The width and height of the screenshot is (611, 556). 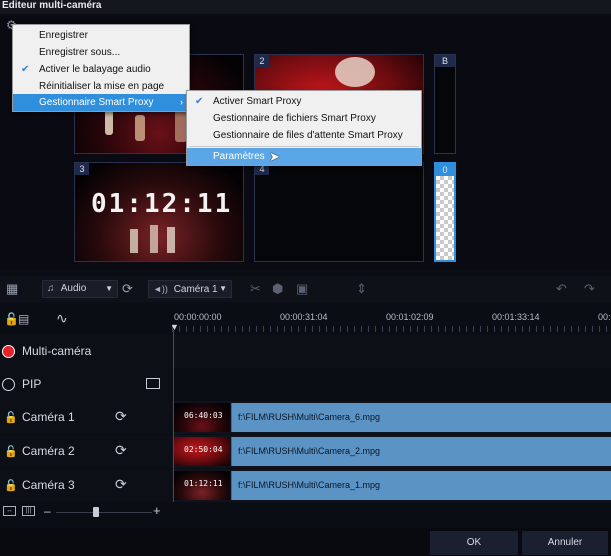 What do you see at coordinates (195, 289) in the screenshot?
I see `camera-dropdown-label: Caméra 1` at bounding box center [195, 289].